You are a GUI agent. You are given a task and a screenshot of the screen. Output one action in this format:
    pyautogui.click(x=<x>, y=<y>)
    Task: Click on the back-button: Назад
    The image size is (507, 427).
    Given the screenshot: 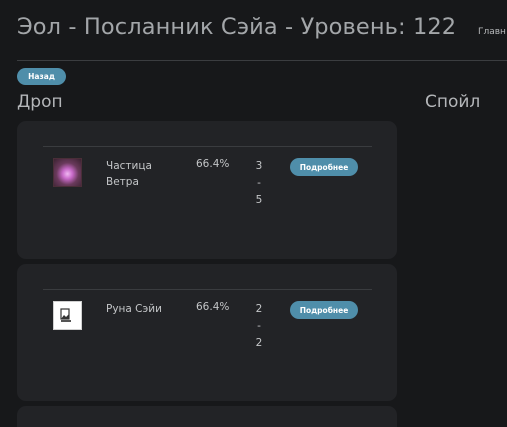 What is the action you would take?
    pyautogui.click(x=41, y=76)
    